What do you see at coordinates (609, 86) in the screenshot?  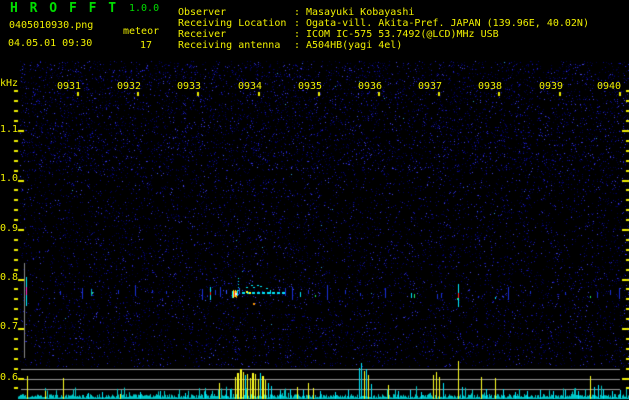 I see `time-tick-label: 0940` at bounding box center [609, 86].